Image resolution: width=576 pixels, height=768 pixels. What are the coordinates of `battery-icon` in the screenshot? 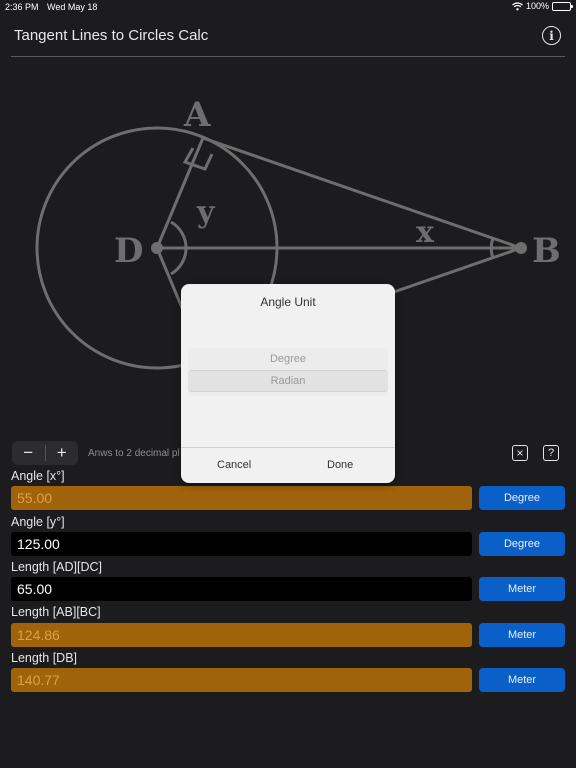 It's located at (562, 6).